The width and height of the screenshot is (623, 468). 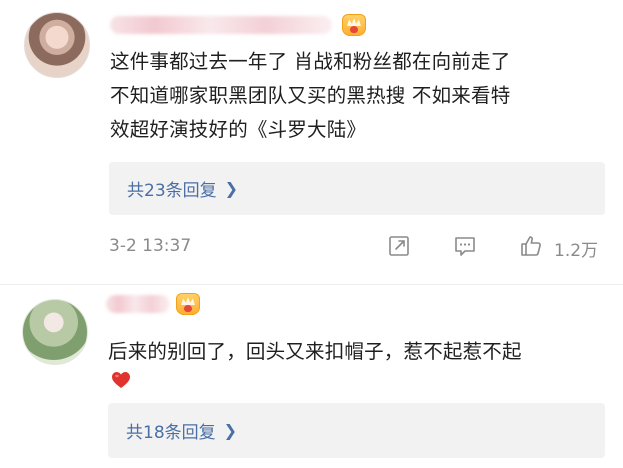 I want to click on red-heart-icon, so click(x=121, y=380).